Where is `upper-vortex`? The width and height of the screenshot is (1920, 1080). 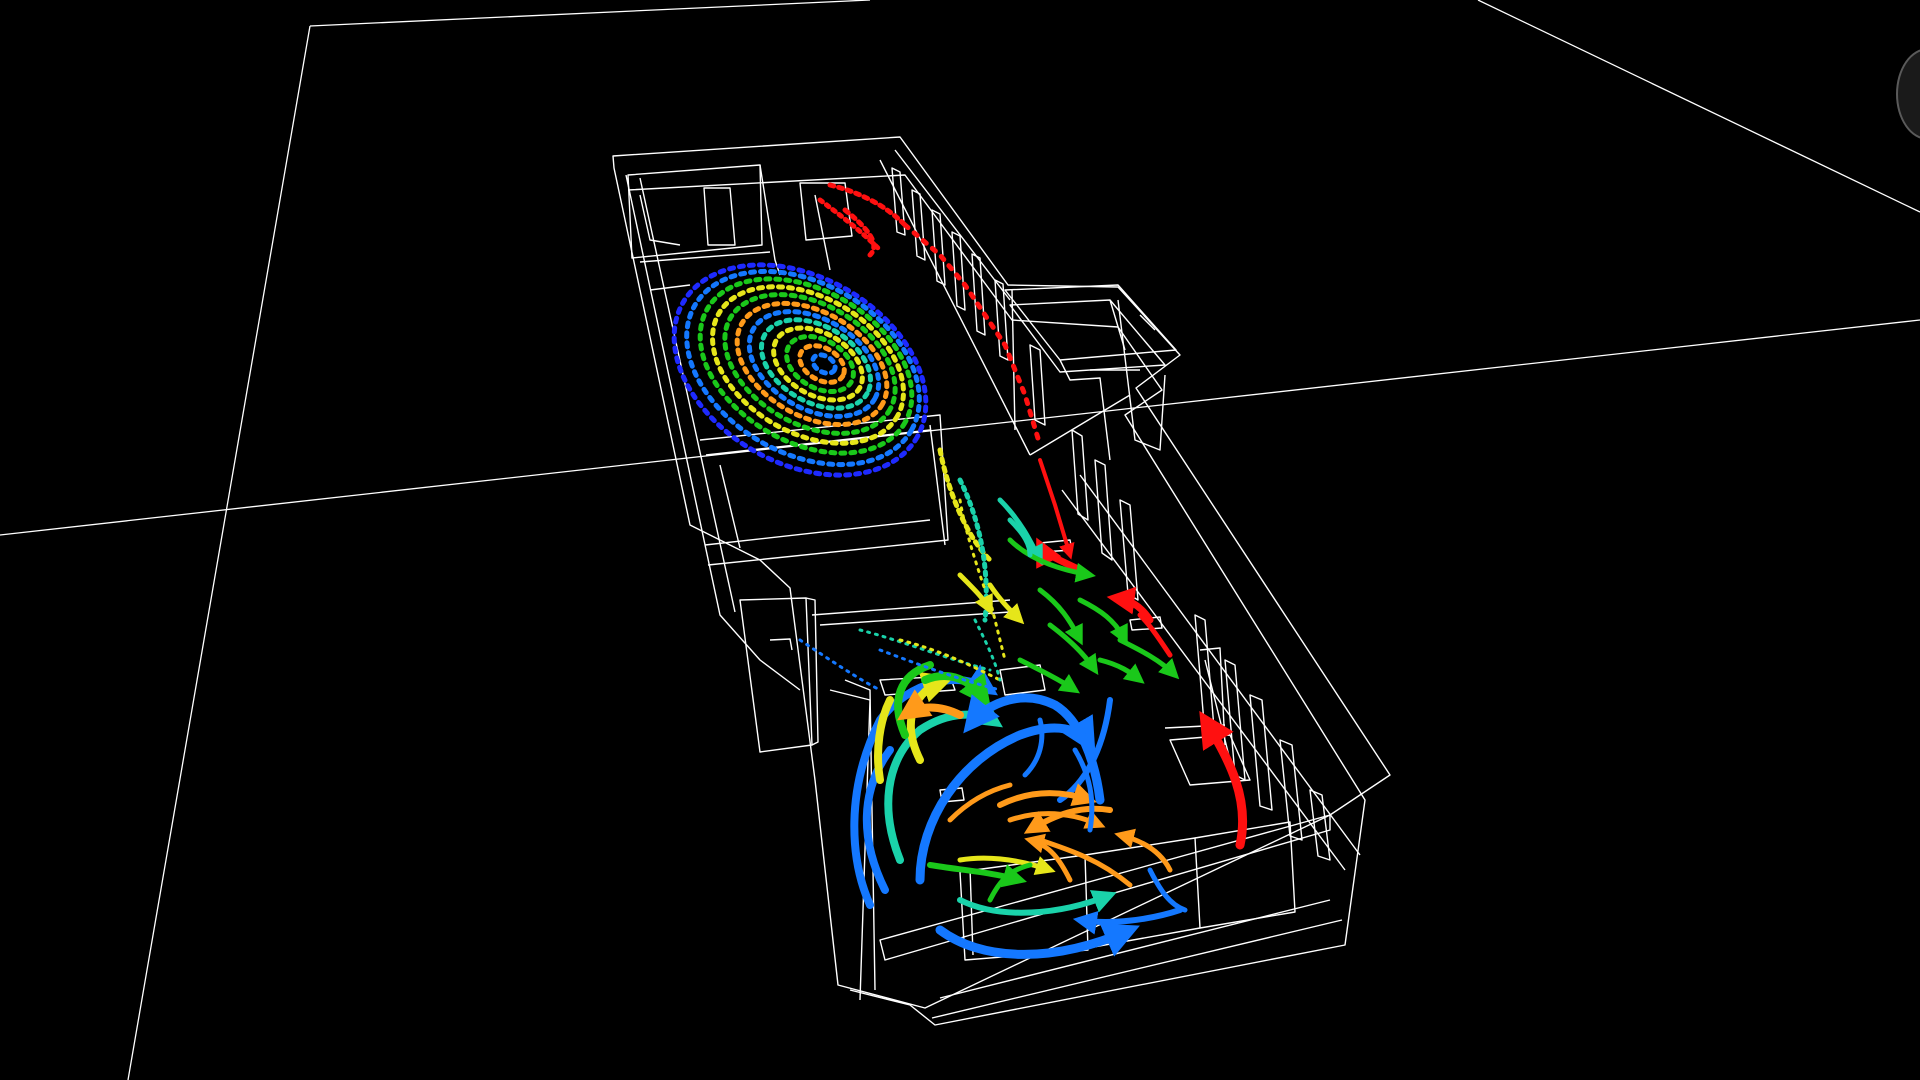 upper-vortex is located at coordinates (800, 370).